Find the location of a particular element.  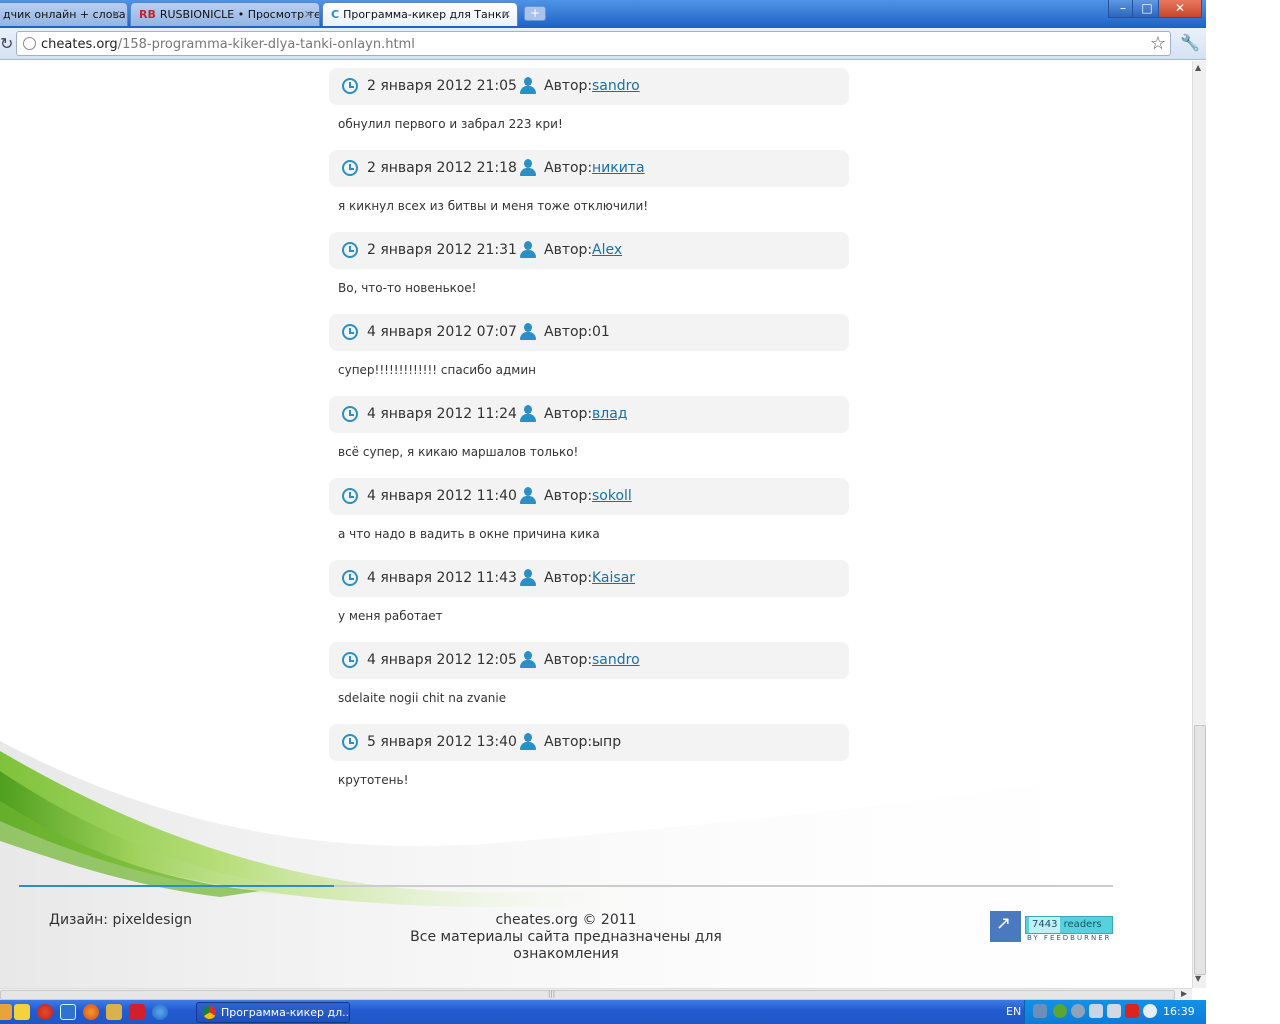

browser-launcher-icon is located at coordinates (45, 1012).